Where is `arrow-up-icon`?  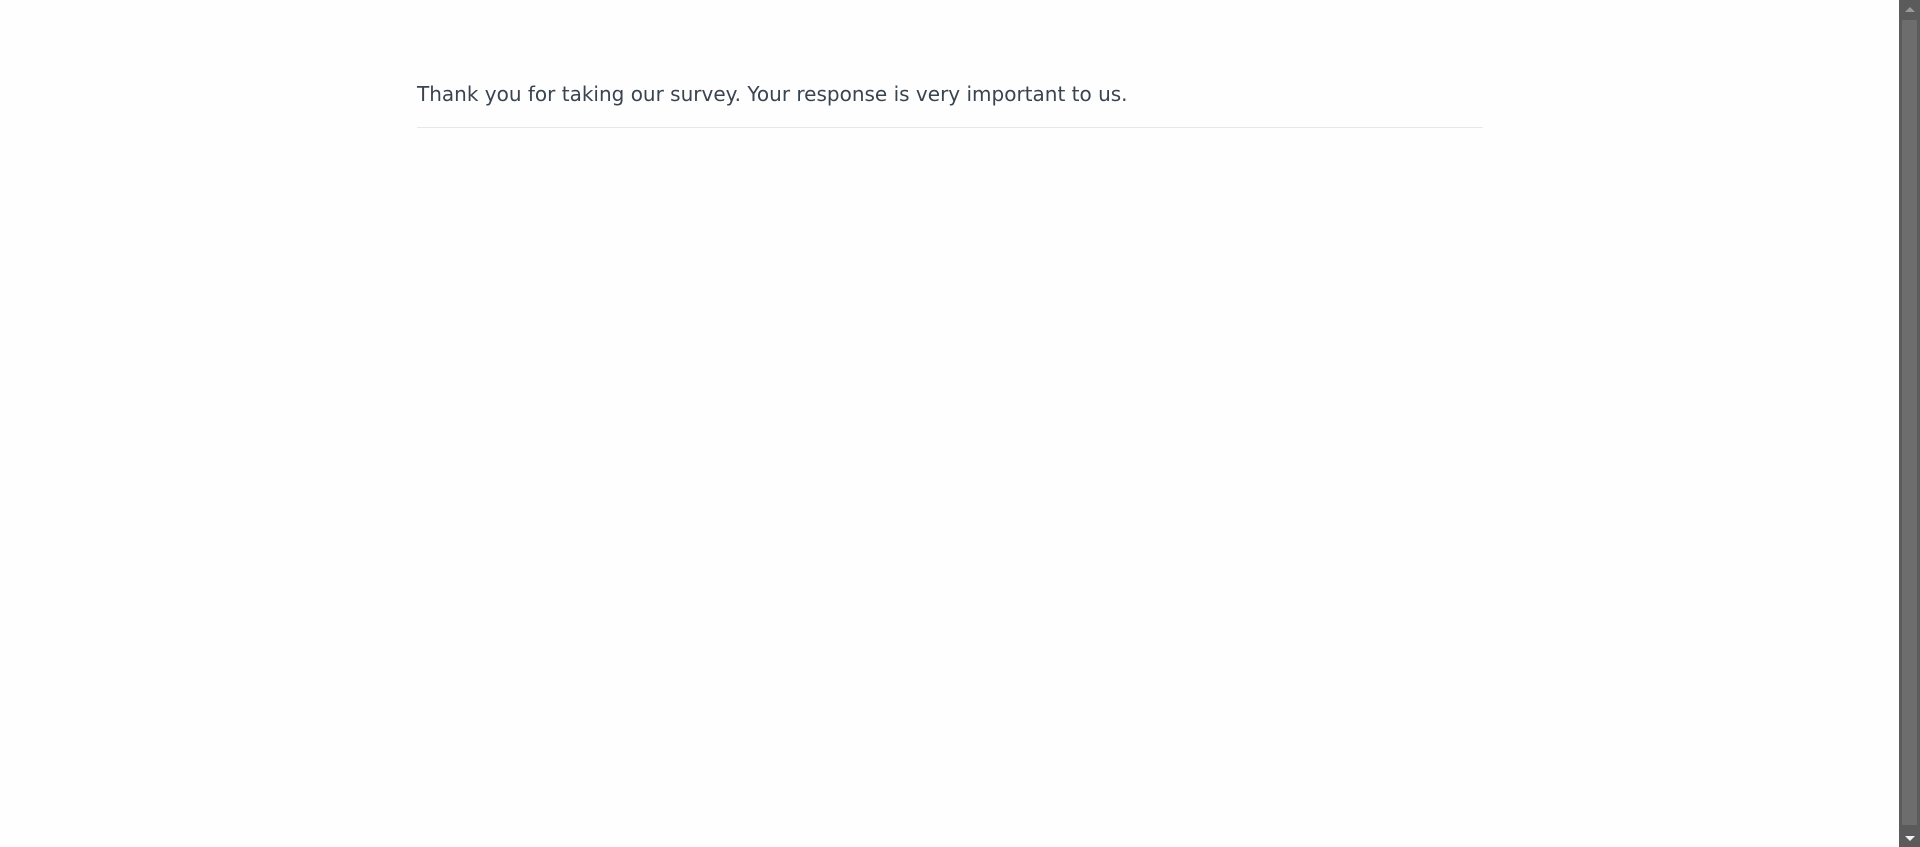
arrow-up-icon is located at coordinates (1909, 9).